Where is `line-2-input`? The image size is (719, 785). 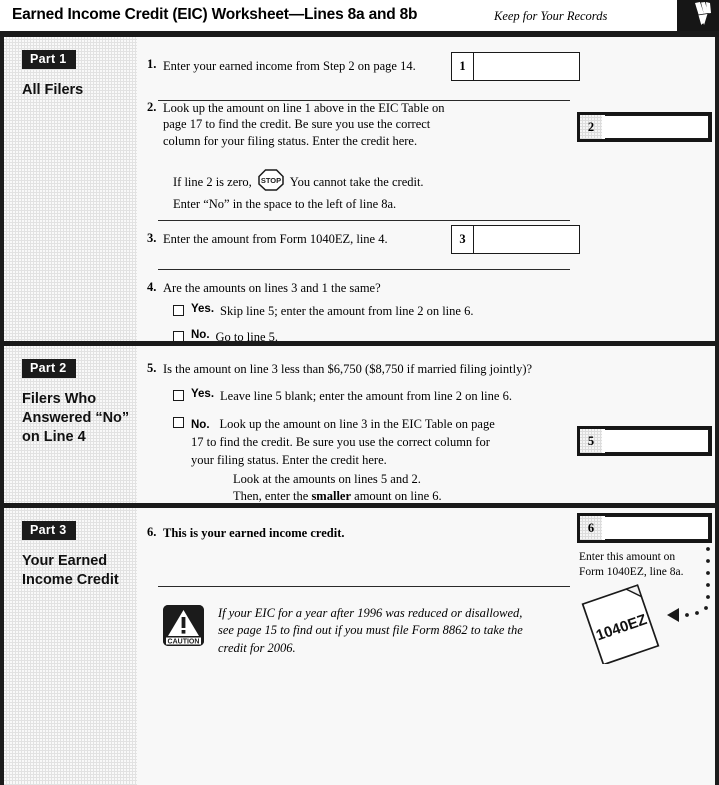 line-2-input is located at coordinates (657, 127).